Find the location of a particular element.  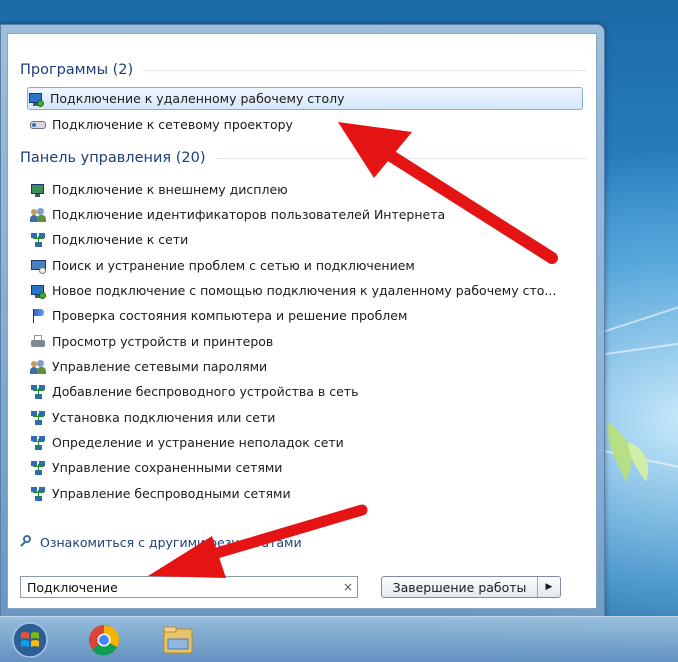

cp-item-identify-network-problems: Определение и устранение неполадок сети is located at coordinates (306, 442).